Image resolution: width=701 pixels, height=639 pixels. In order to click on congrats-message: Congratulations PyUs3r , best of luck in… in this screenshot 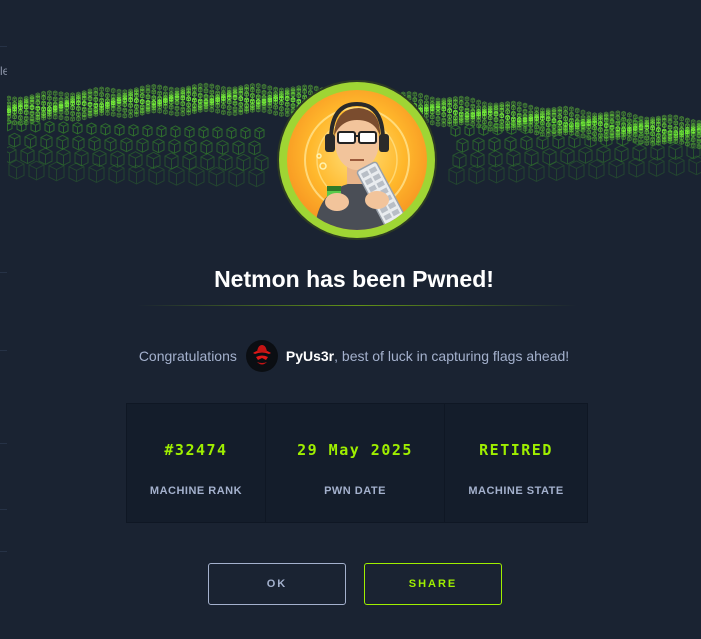, I will do `click(354, 356)`.